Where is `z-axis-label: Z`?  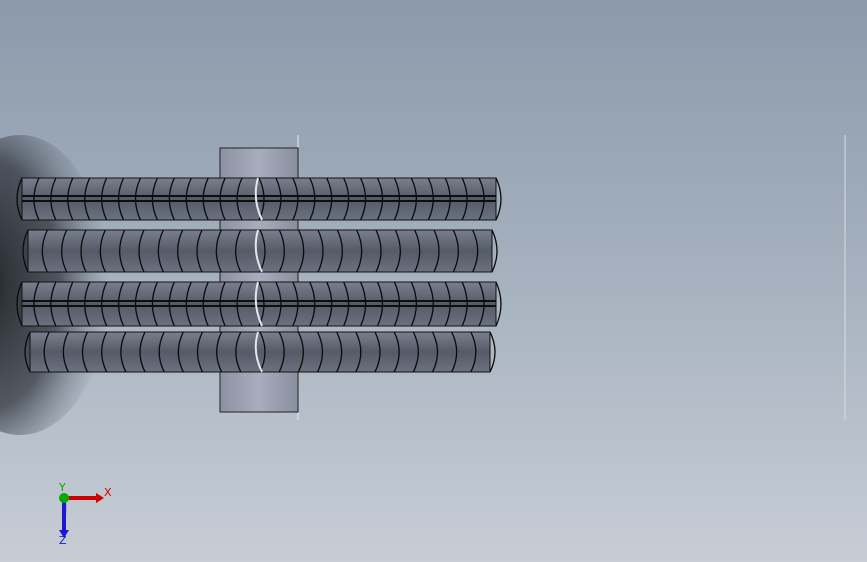 z-axis-label: Z is located at coordinates (63, 540).